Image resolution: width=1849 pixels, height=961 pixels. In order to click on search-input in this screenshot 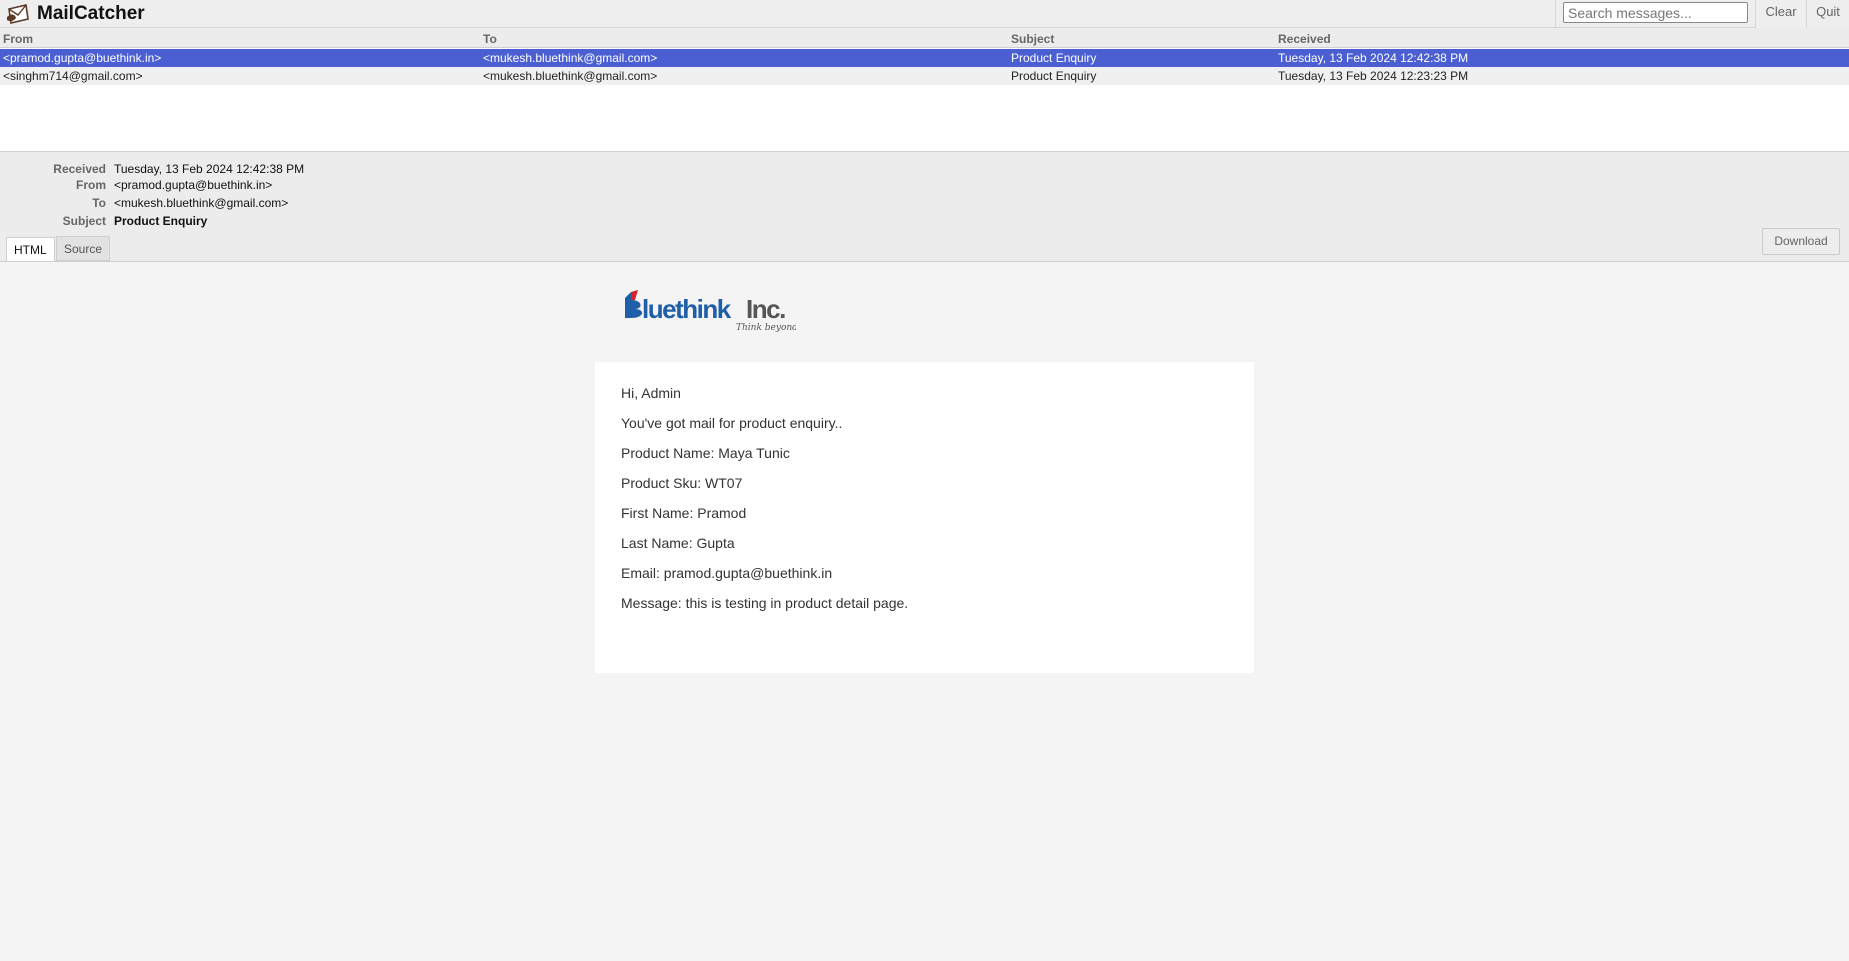, I will do `click(1655, 12)`.